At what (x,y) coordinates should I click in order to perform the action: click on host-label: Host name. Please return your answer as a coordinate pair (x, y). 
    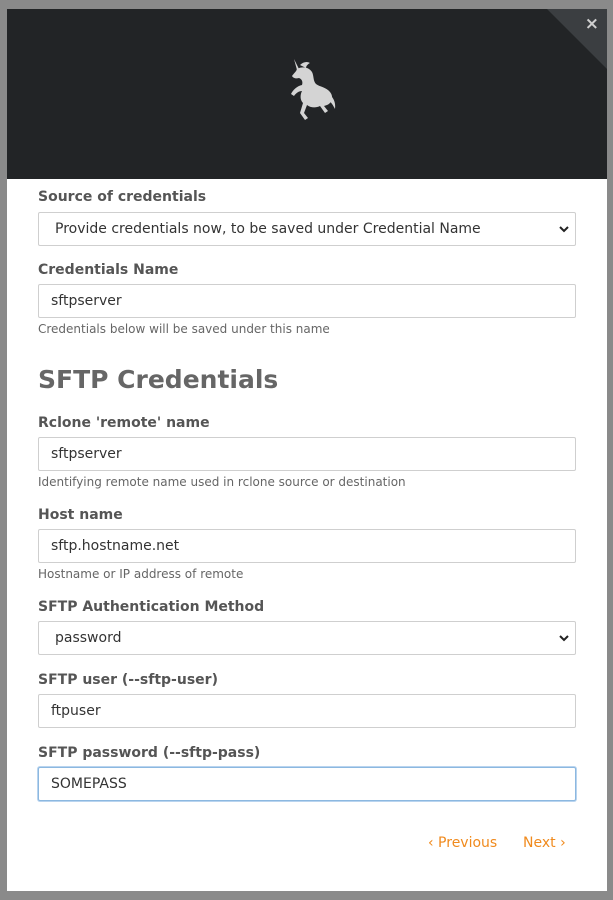
    Looking at the image, I should click on (80, 515).